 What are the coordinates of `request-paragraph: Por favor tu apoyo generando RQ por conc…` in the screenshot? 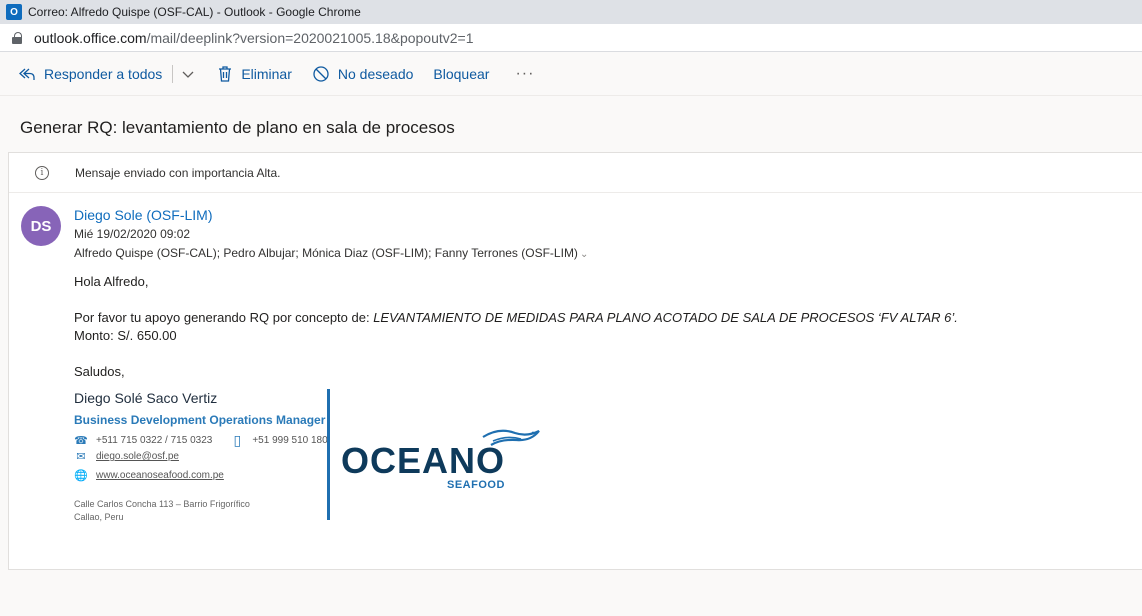 It's located at (516, 318).